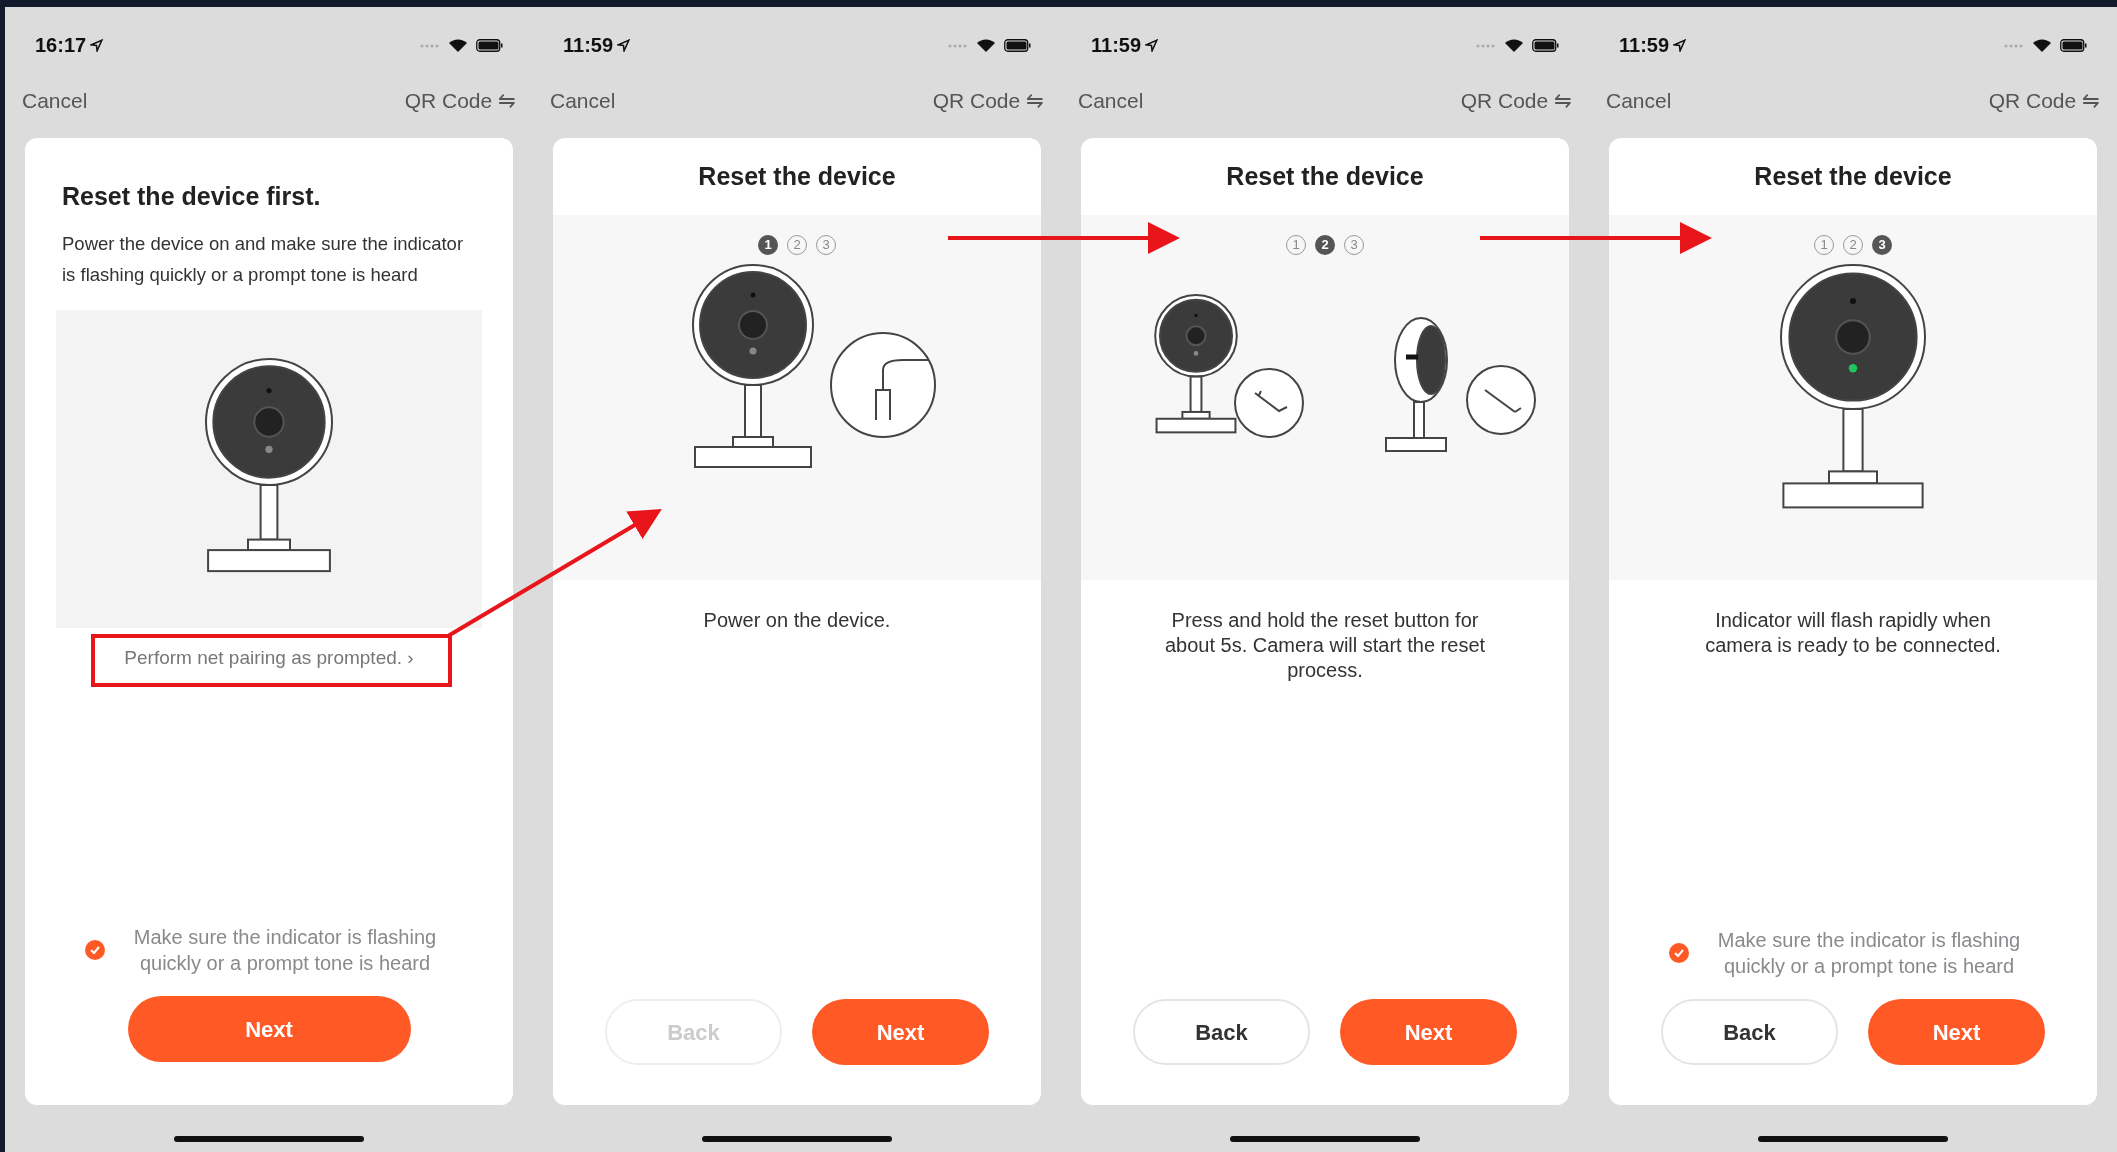 This screenshot has width=2117, height=1152. Describe the element at coordinates (1325, 245) in the screenshot. I see `step-indicator: 2` at that location.